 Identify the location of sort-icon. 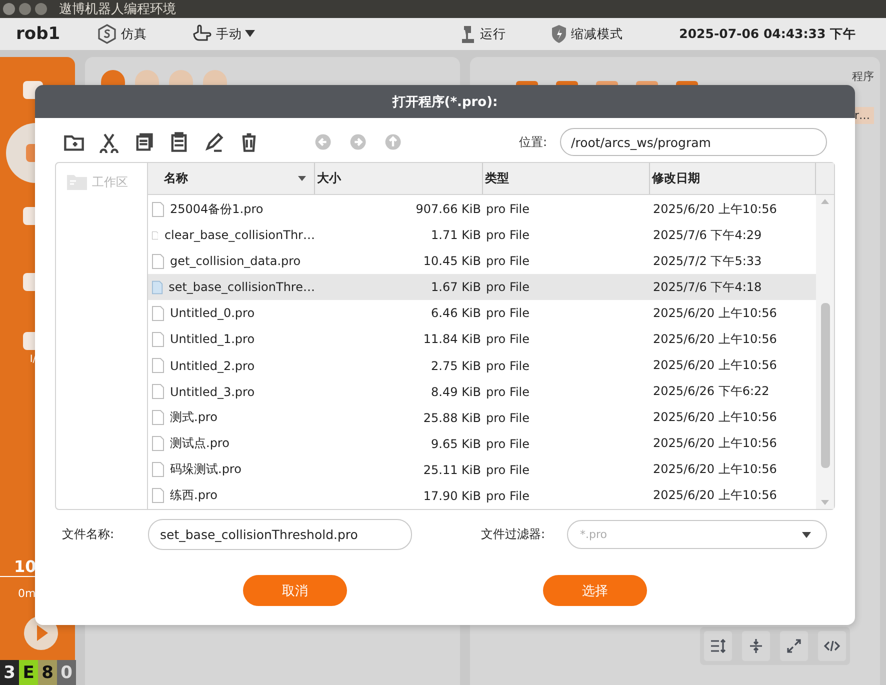
(718, 646).